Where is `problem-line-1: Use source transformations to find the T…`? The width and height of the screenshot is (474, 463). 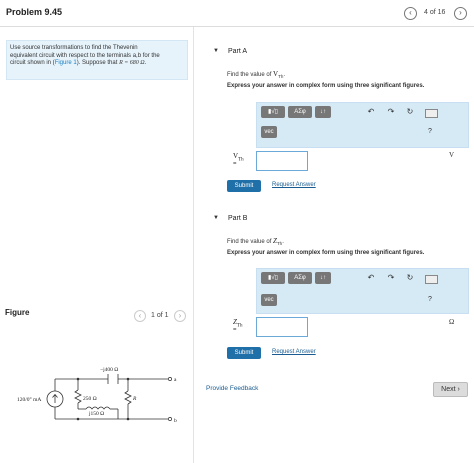 problem-line-1: Use source transformations to find the T… is located at coordinates (74, 48).